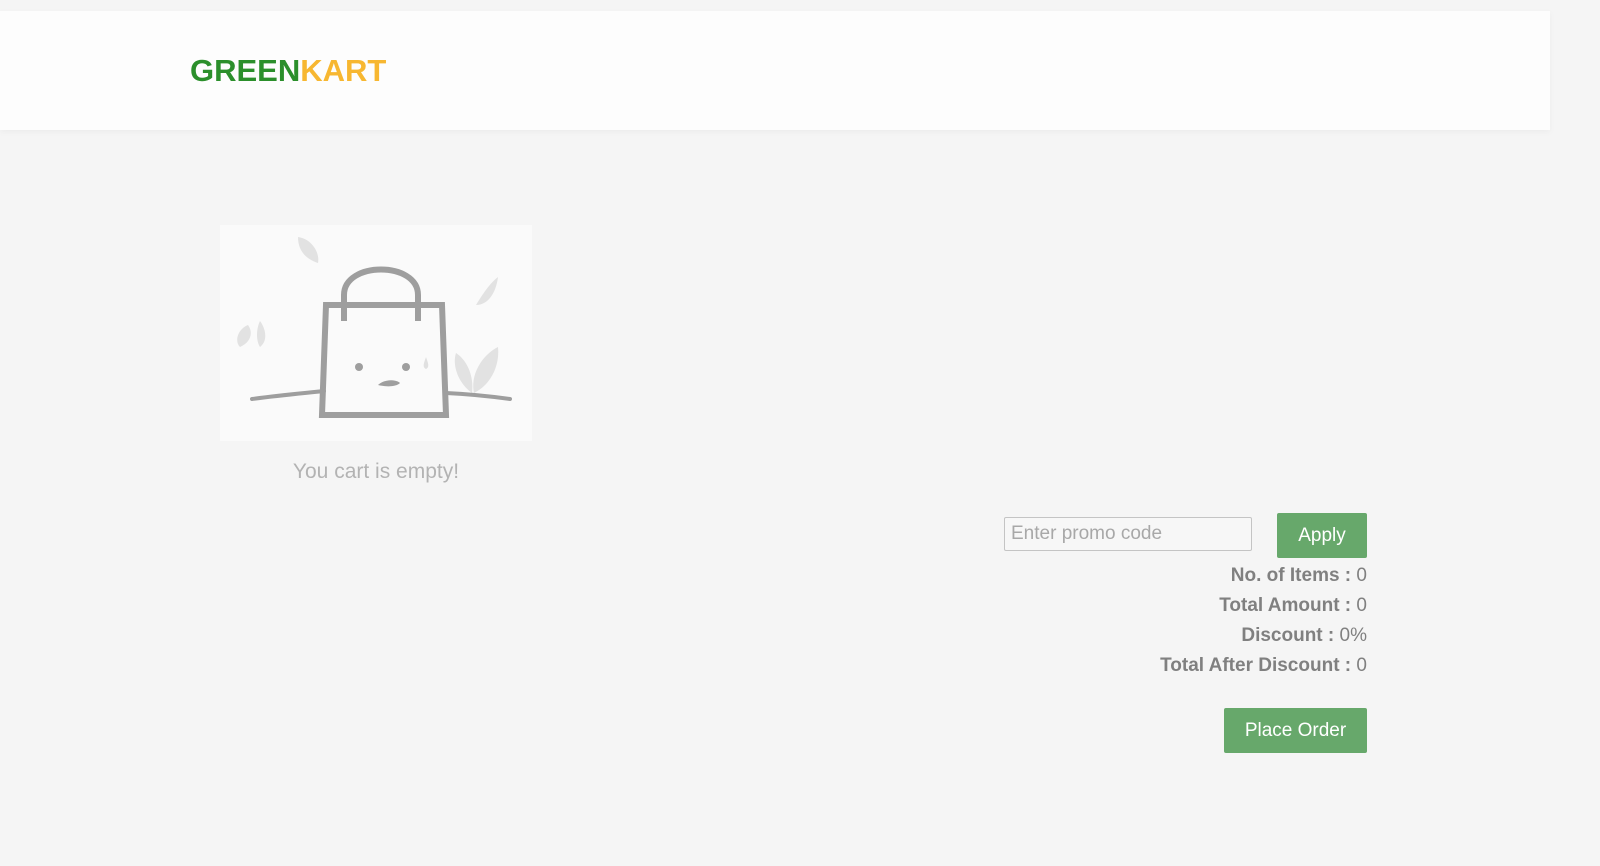 Image resolution: width=1600 pixels, height=866 pixels. Describe the element at coordinates (1361, 575) in the screenshot. I see `items-count-value: 0` at that location.